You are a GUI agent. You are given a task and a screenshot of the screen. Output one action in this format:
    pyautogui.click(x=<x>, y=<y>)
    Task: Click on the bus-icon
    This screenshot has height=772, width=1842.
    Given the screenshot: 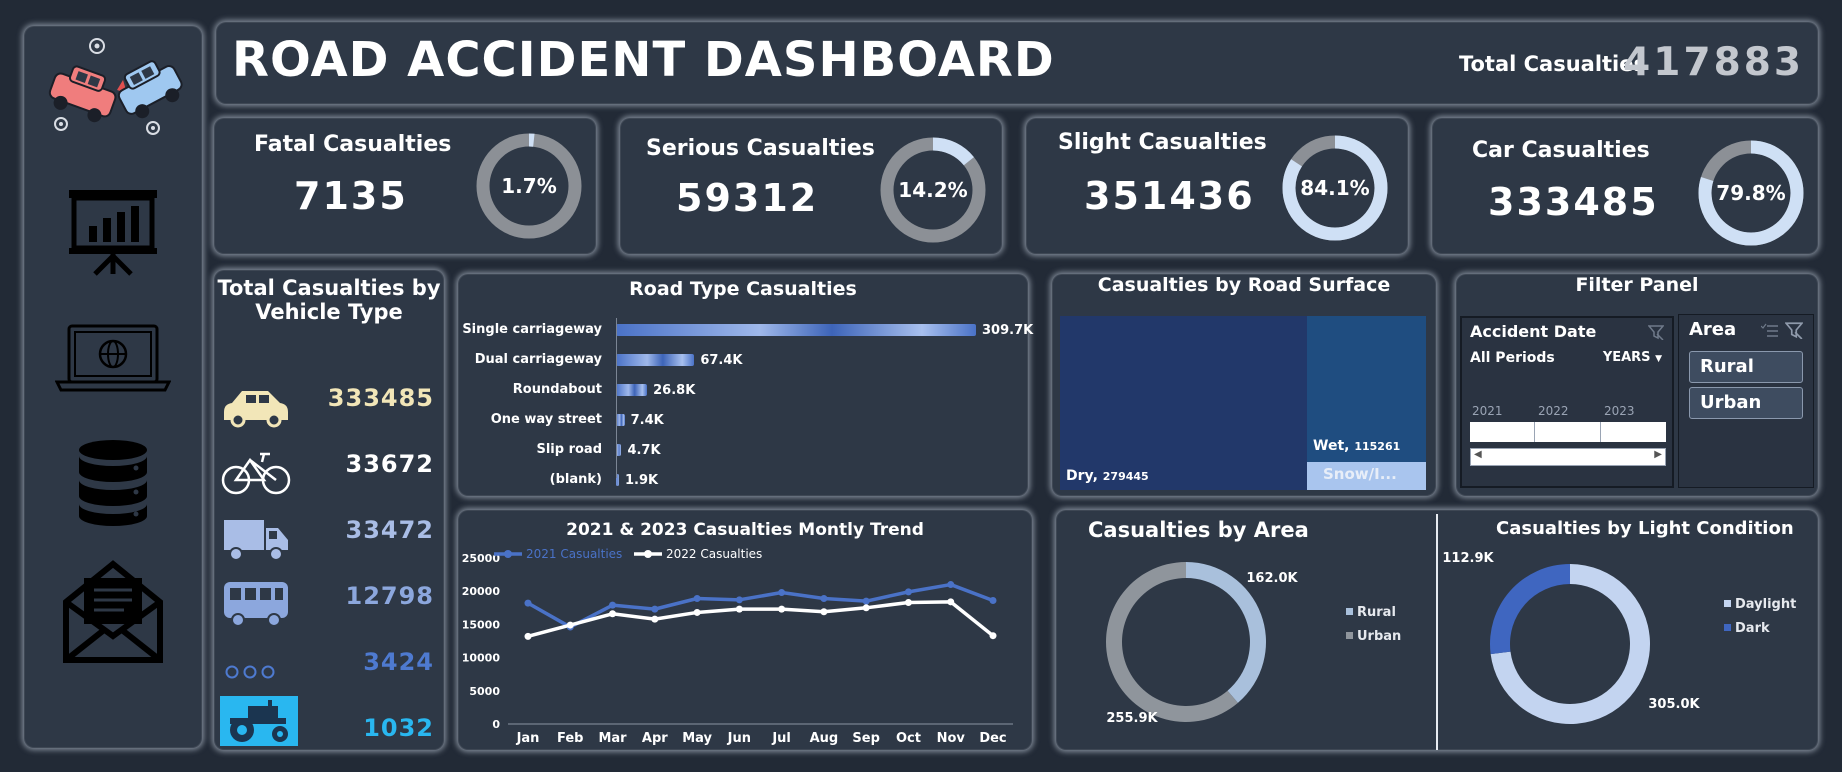 What is the action you would take?
    pyautogui.click(x=256, y=604)
    